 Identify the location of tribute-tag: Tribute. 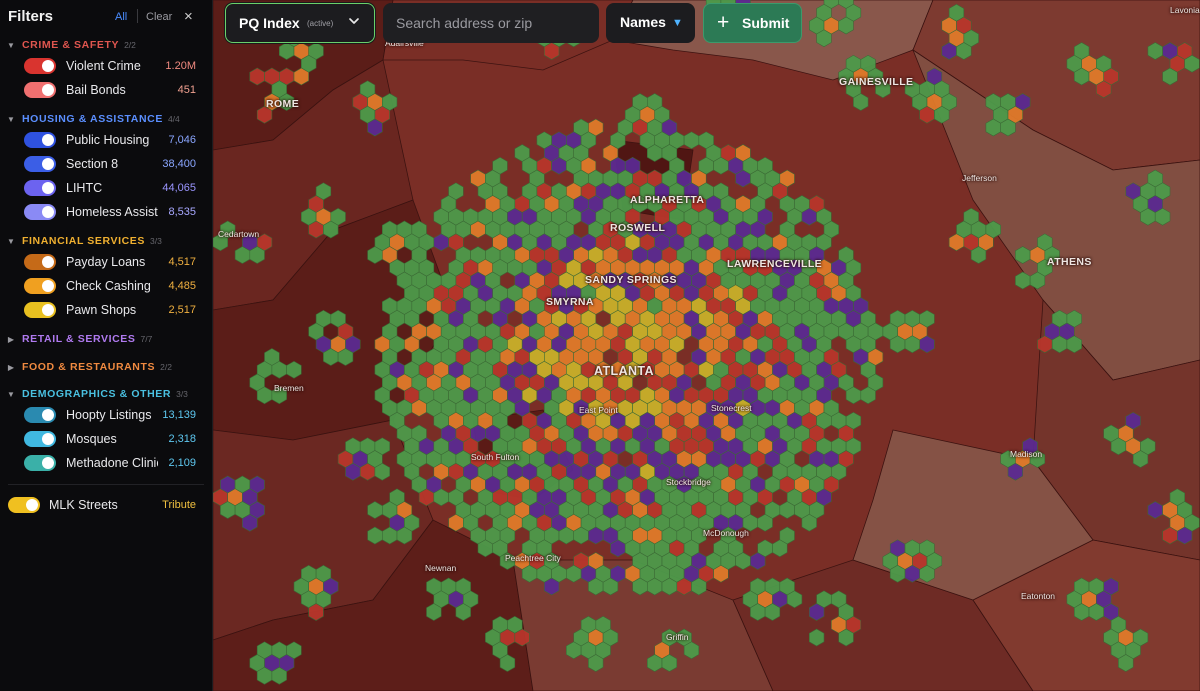
(179, 505).